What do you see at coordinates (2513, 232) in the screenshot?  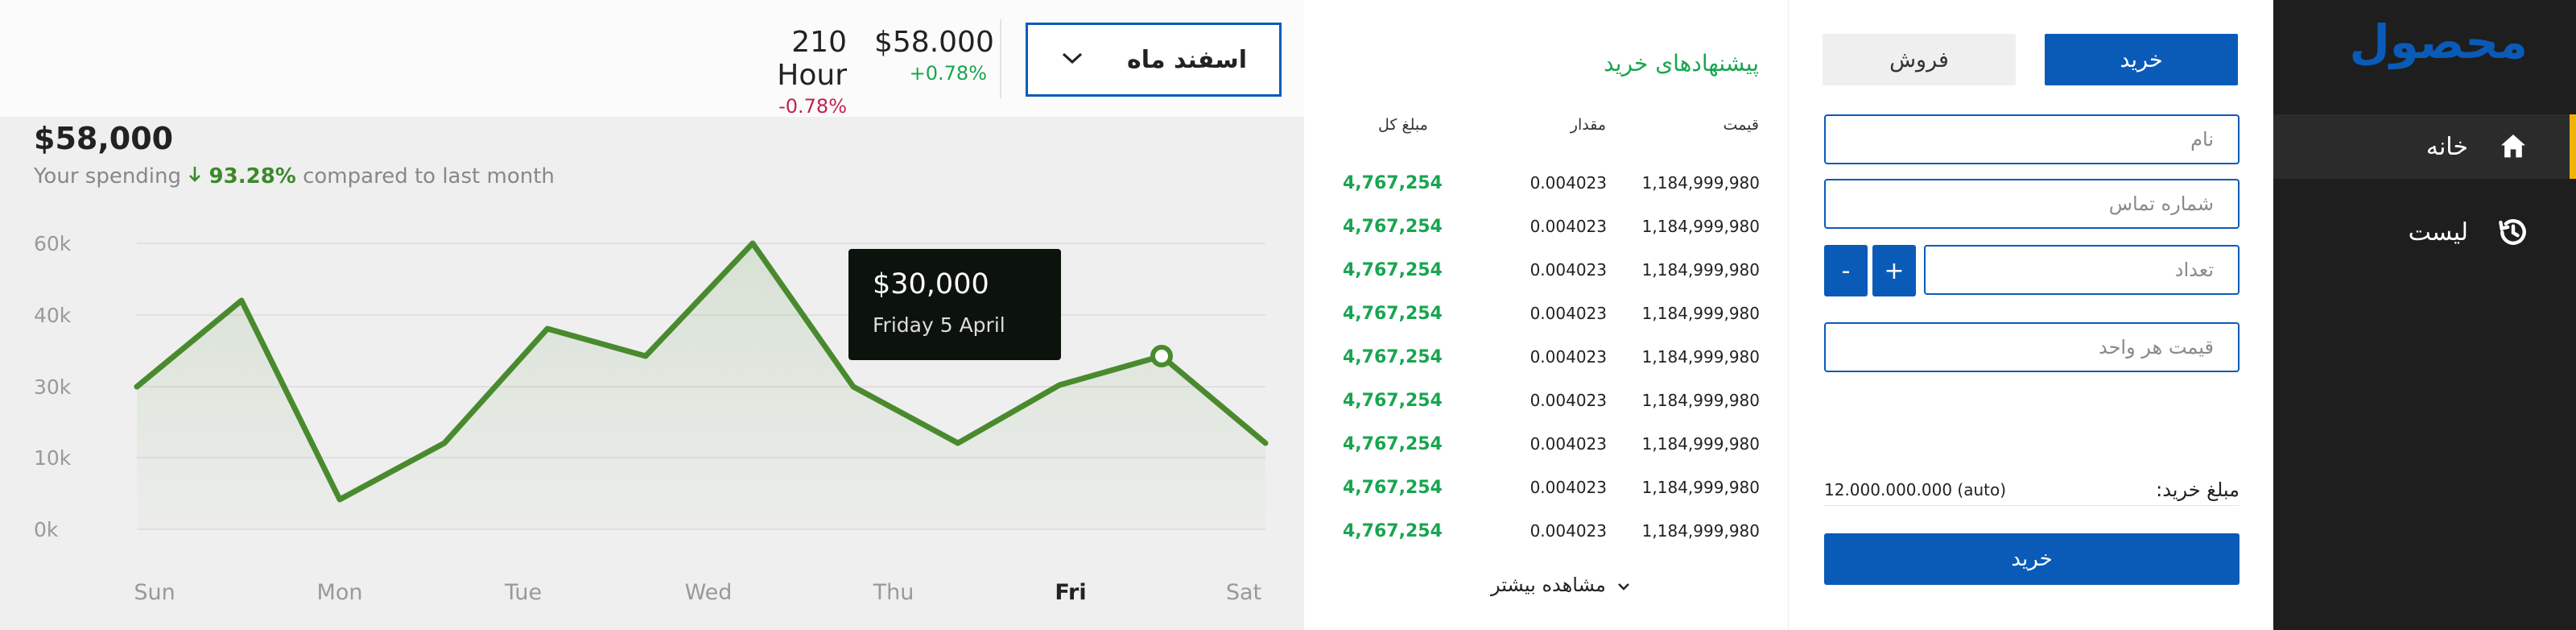 I see `history-icon` at bounding box center [2513, 232].